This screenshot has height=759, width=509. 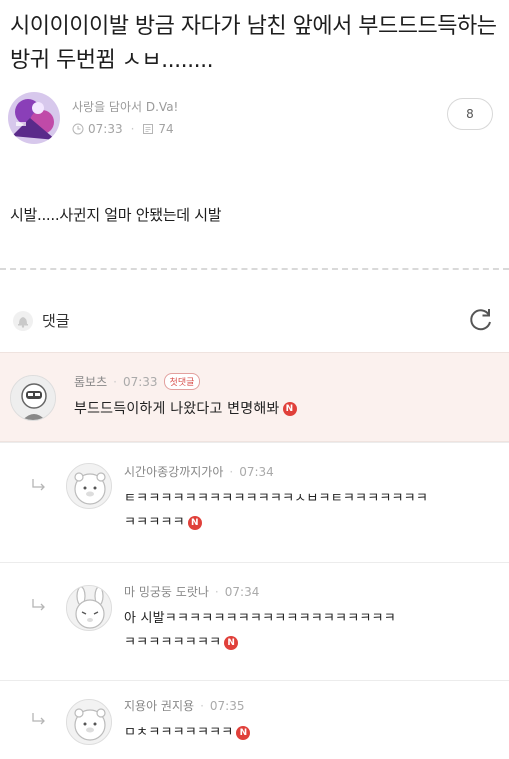 I want to click on comment-text: ㅁㅊㅋㅋㅋㅋㅋㅋㅋ N, so click(x=187, y=733).